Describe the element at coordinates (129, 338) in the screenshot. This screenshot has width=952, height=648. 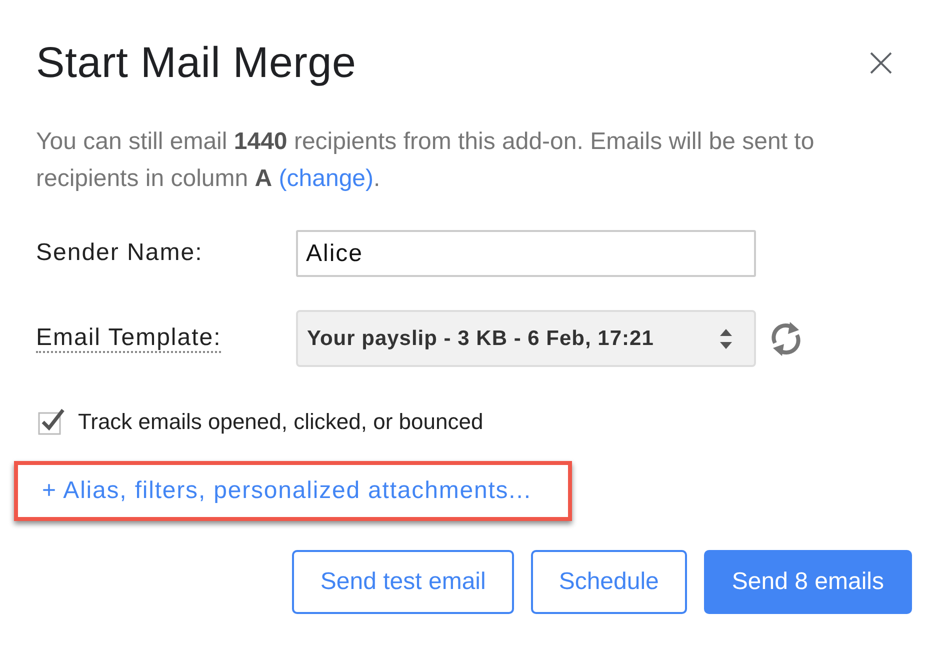
I see `field-label: Email Template:` at that location.